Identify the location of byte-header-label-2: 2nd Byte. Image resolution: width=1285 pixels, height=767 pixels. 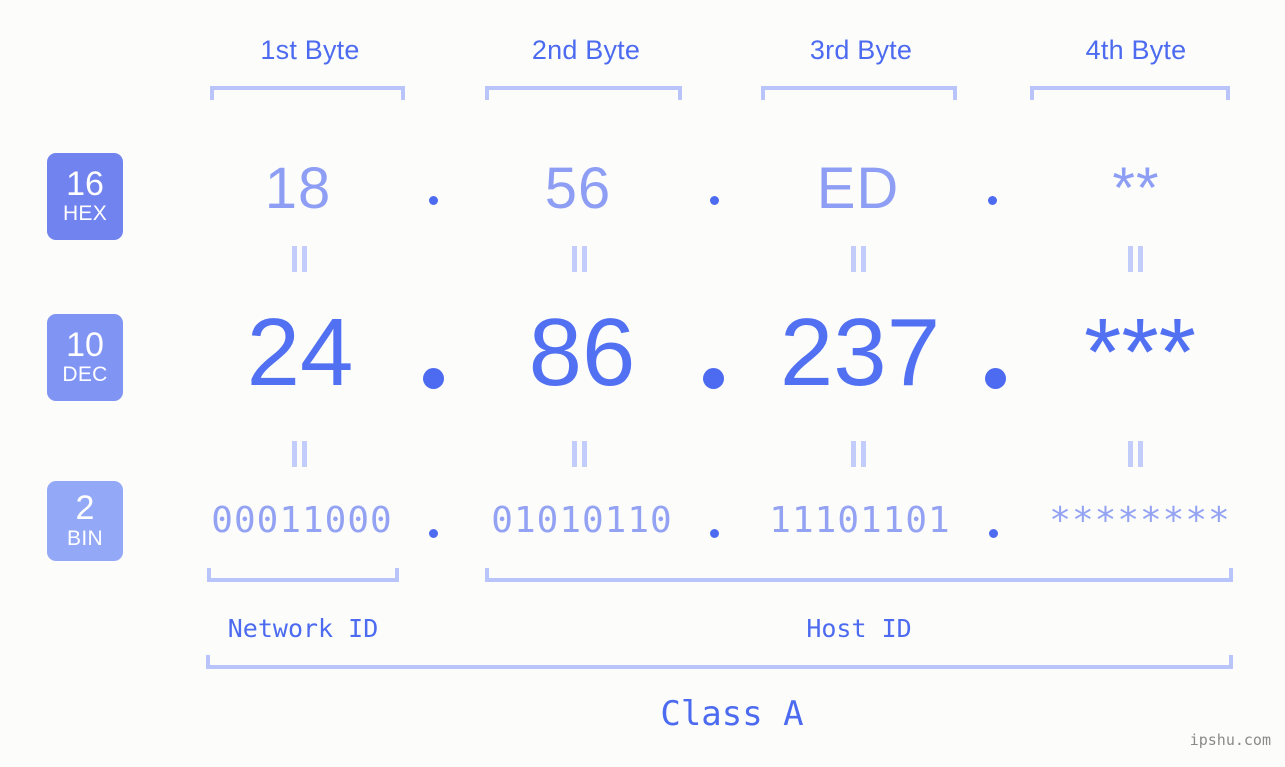
(586, 50).